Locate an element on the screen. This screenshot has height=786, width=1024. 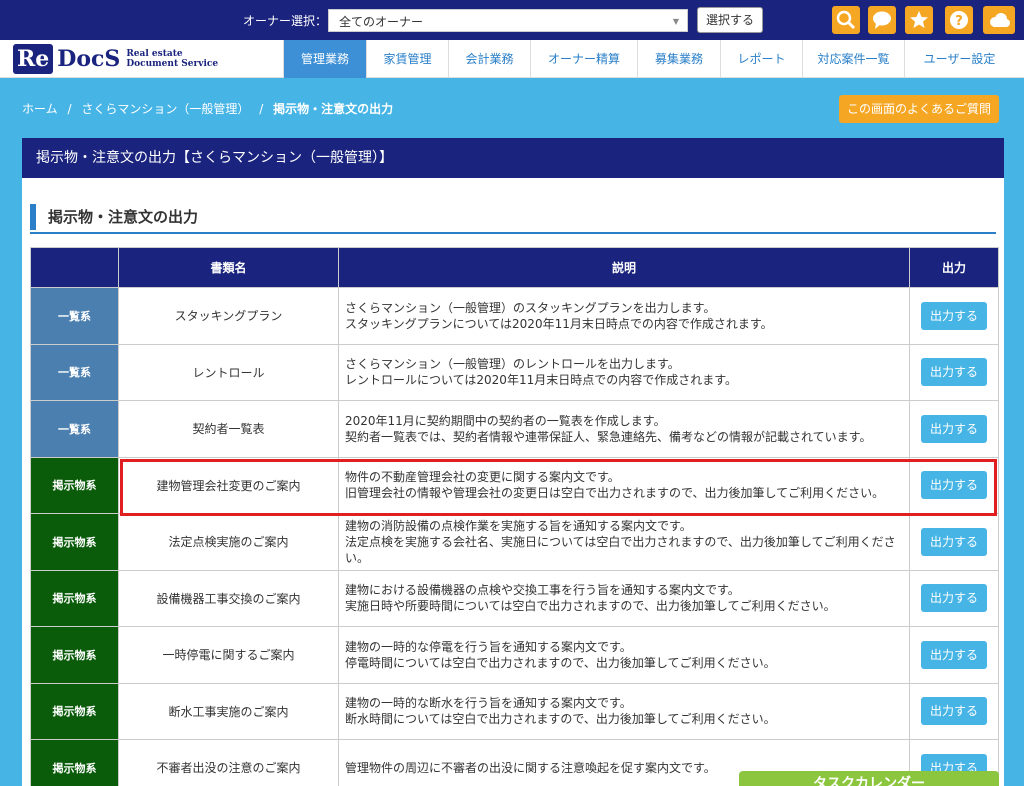
redocs-logo: Re DocS Real estate Document Service is located at coordinates (115, 59).